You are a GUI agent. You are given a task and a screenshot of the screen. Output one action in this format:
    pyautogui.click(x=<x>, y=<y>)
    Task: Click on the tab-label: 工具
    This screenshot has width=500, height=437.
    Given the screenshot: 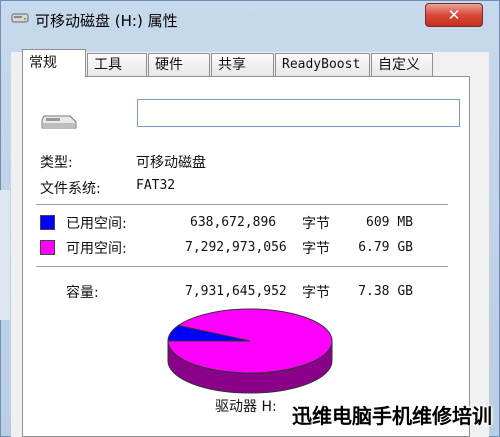 What is the action you would take?
    pyautogui.click(x=108, y=65)
    